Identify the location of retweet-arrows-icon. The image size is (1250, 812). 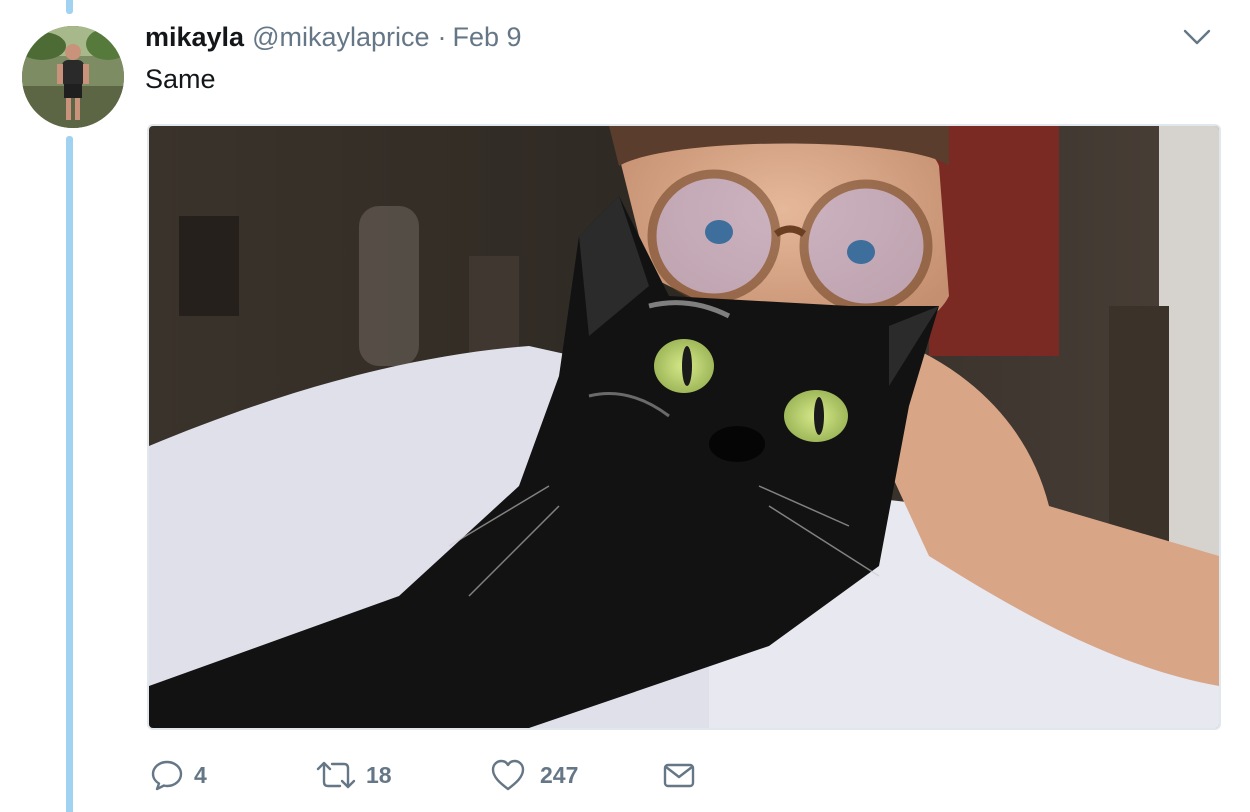
(336, 775).